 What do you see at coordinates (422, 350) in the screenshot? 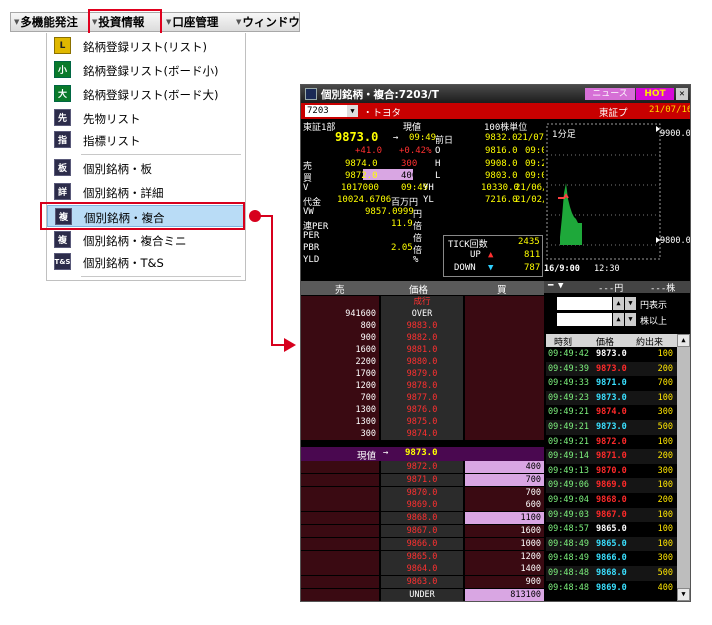
I see `ask-price: 9881.0` at bounding box center [422, 350].